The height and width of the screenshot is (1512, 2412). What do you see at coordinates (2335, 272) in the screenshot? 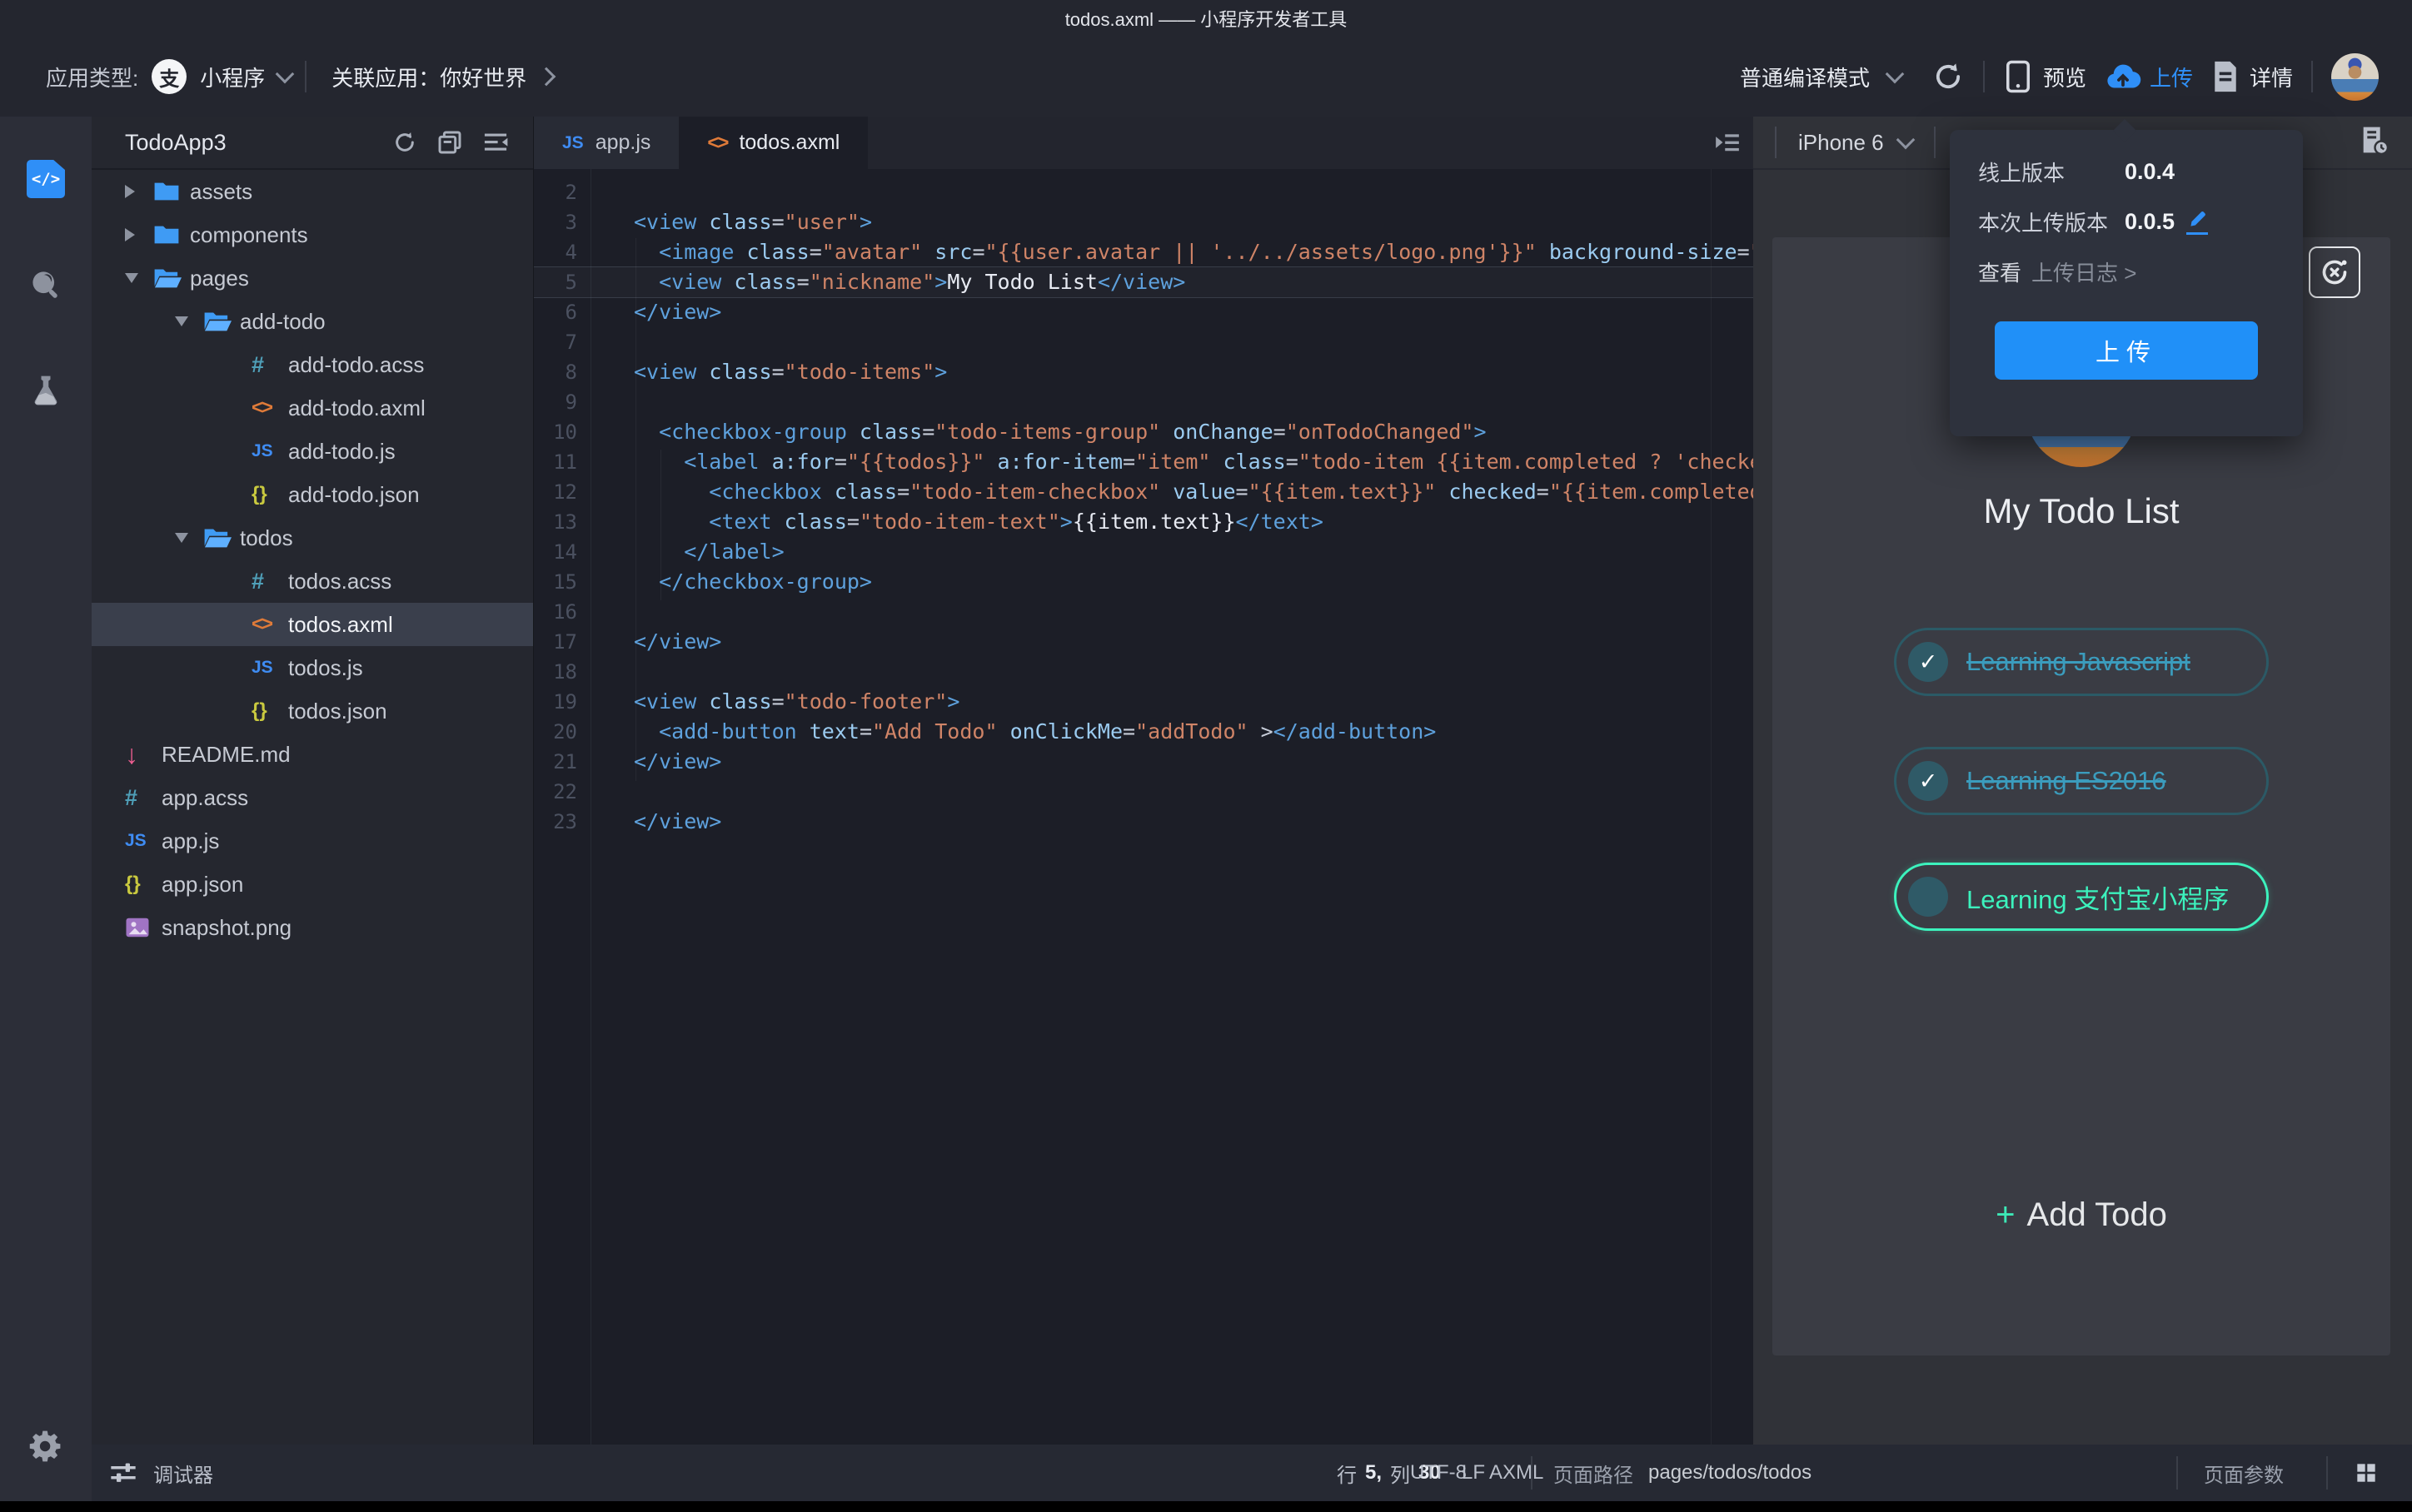
I see `exit-app-button` at bounding box center [2335, 272].